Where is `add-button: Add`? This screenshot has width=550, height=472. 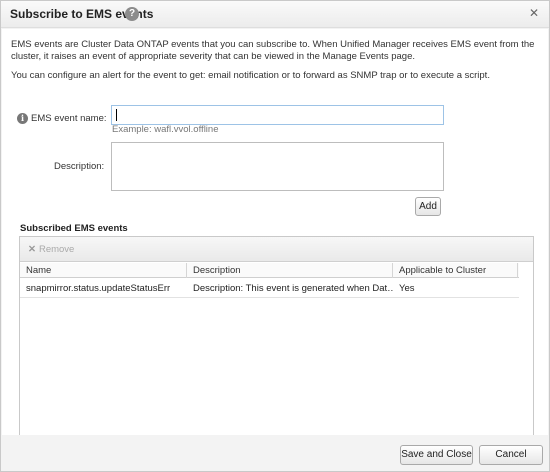 add-button: Add is located at coordinates (428, 206).